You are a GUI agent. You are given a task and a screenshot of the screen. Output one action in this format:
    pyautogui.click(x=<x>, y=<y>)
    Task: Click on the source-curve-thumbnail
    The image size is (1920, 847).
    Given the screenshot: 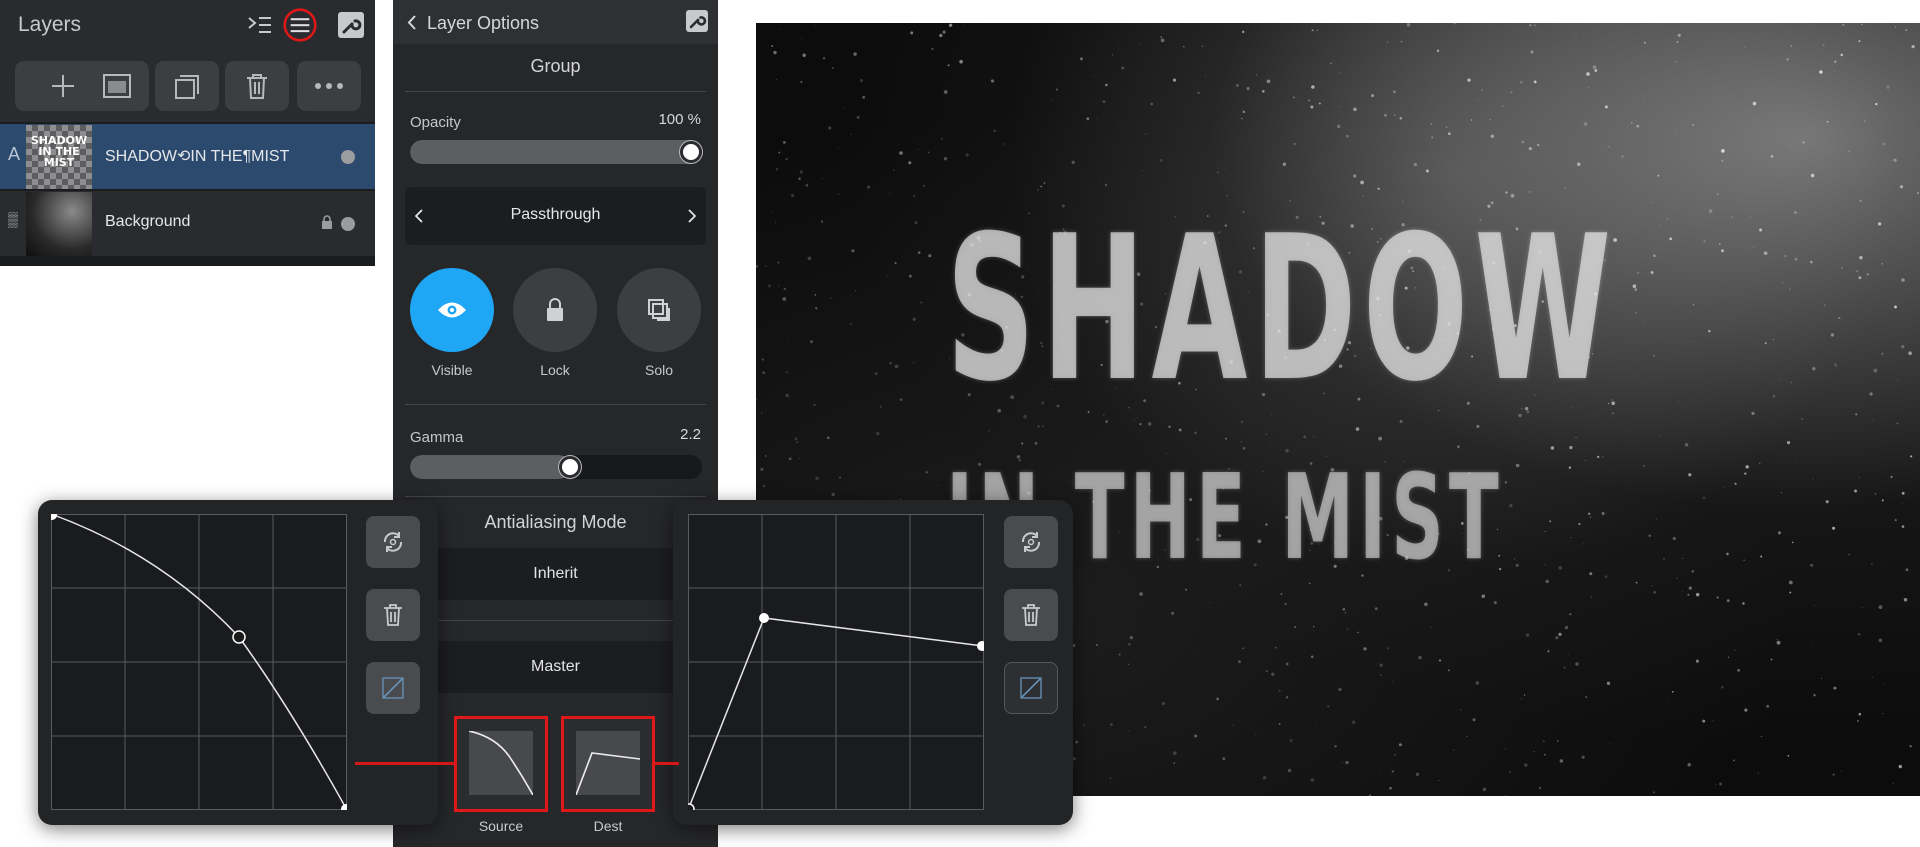 What is the action you would take?
    pyautogui.click(x=501, y=764)
    